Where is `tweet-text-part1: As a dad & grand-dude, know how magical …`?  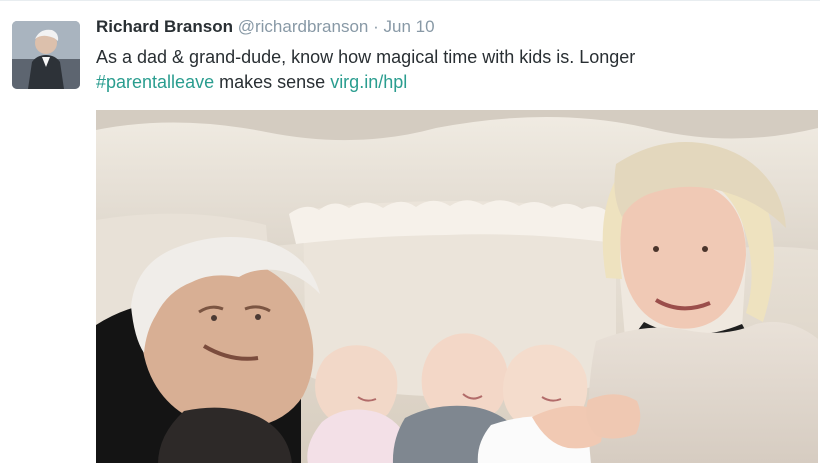 tweet-text-part1: As a dad & grand-dude, know how magical … is located at coordinates (366, 57).